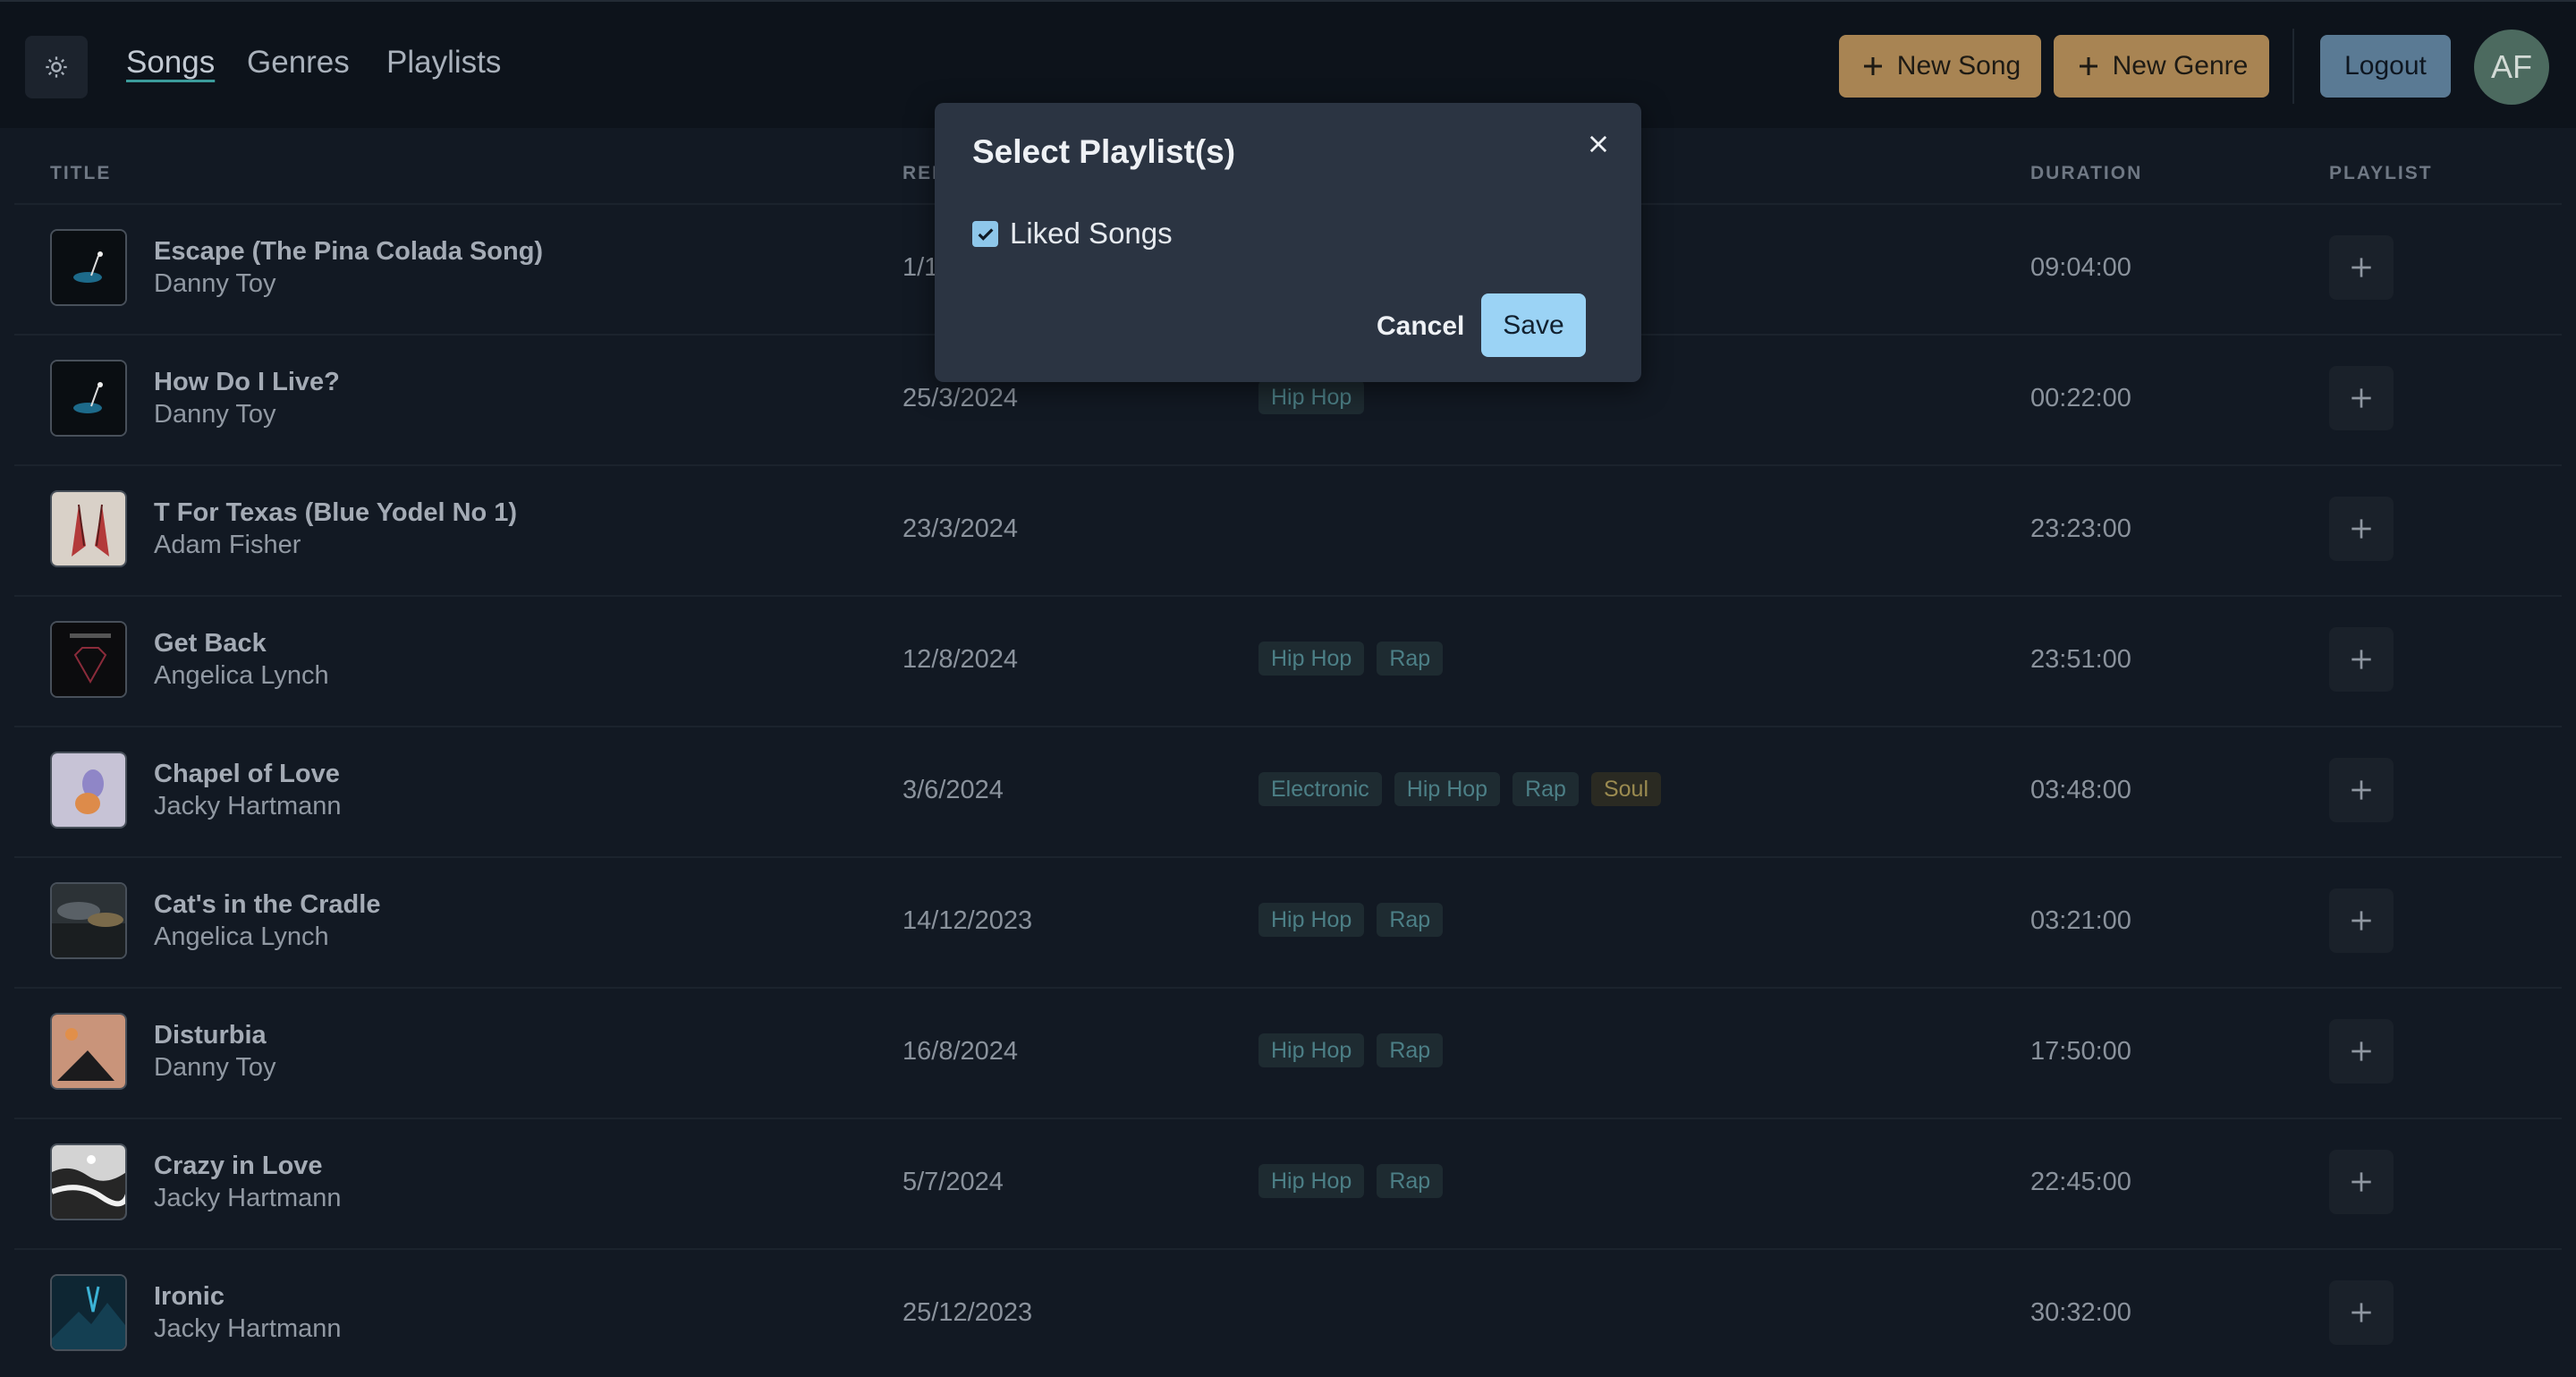 The height and width of the screenshot is (1377, 2576). What do you see at coordinates (2180, 66) in the screenshot?
I see `new-genre-label: New Genre` at bounding box center [2180, 66].